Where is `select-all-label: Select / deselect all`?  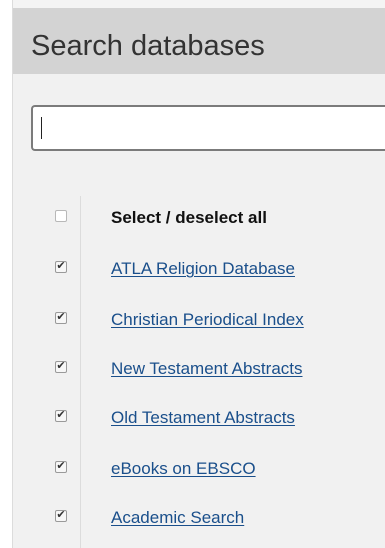
select-all-label: Select / deselect all is located at coordinates (189, 218).